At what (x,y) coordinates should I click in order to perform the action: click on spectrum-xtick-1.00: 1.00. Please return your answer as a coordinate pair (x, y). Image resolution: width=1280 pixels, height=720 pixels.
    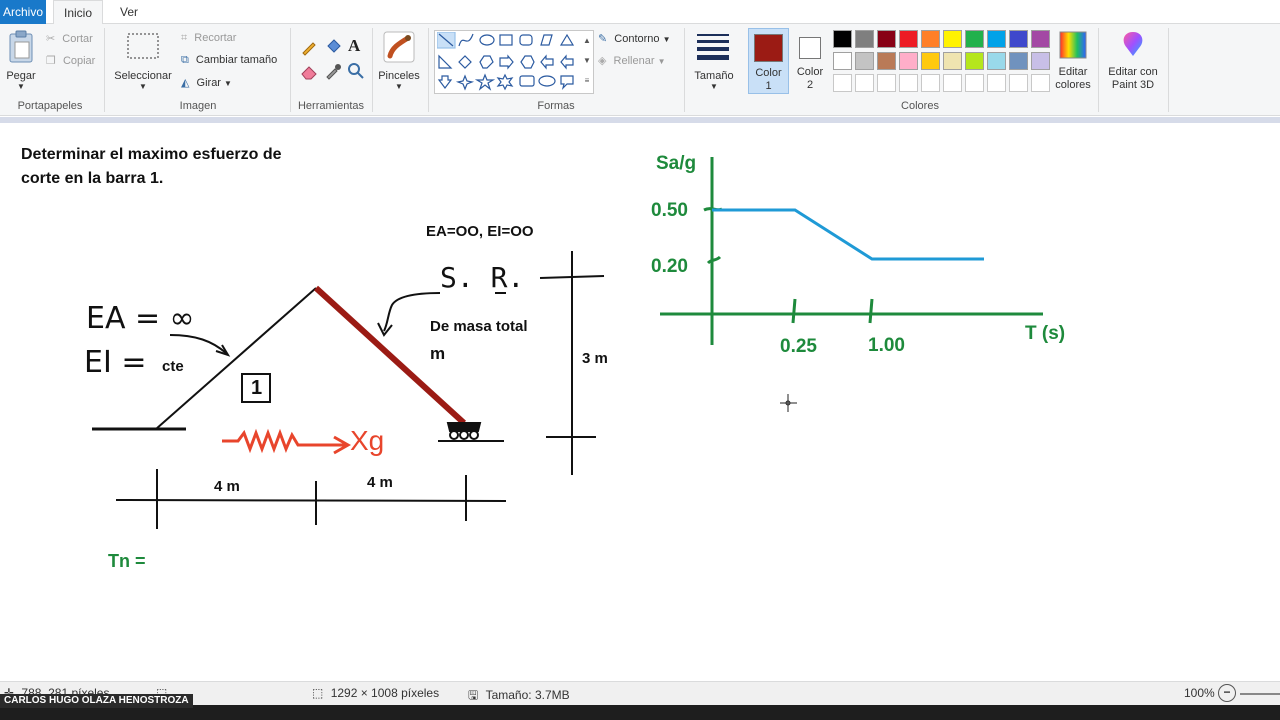
    Looking at the image, I should click on (886, 345).